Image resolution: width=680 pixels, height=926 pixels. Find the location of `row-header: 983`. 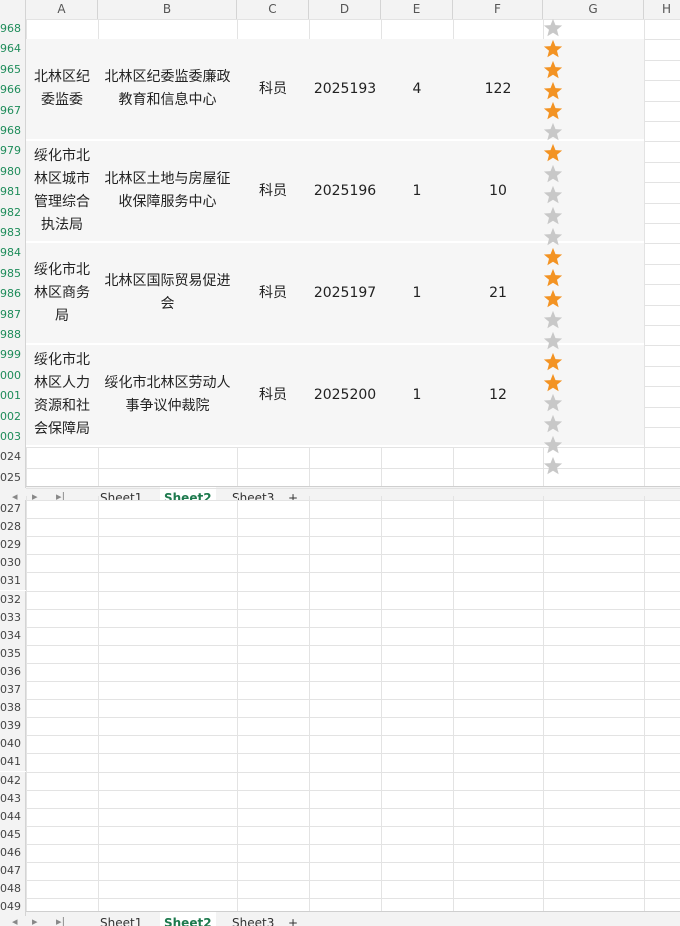

row-header: 983 is located at coordinates (13, 233).